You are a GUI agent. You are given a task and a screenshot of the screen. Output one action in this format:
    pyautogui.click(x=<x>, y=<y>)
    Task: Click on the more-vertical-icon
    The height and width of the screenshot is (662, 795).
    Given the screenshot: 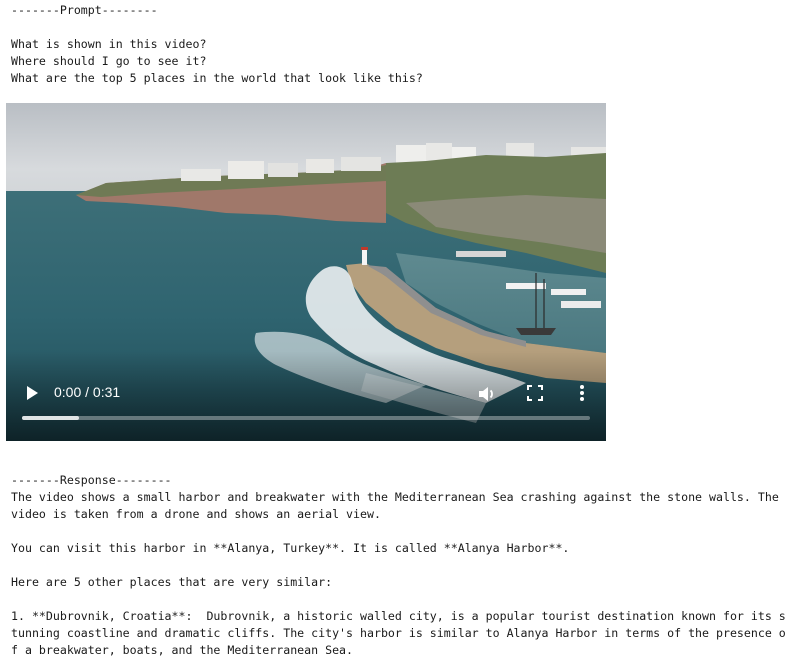 What is the action you would take?
    pyautogui.click(x=582, y=393)
    